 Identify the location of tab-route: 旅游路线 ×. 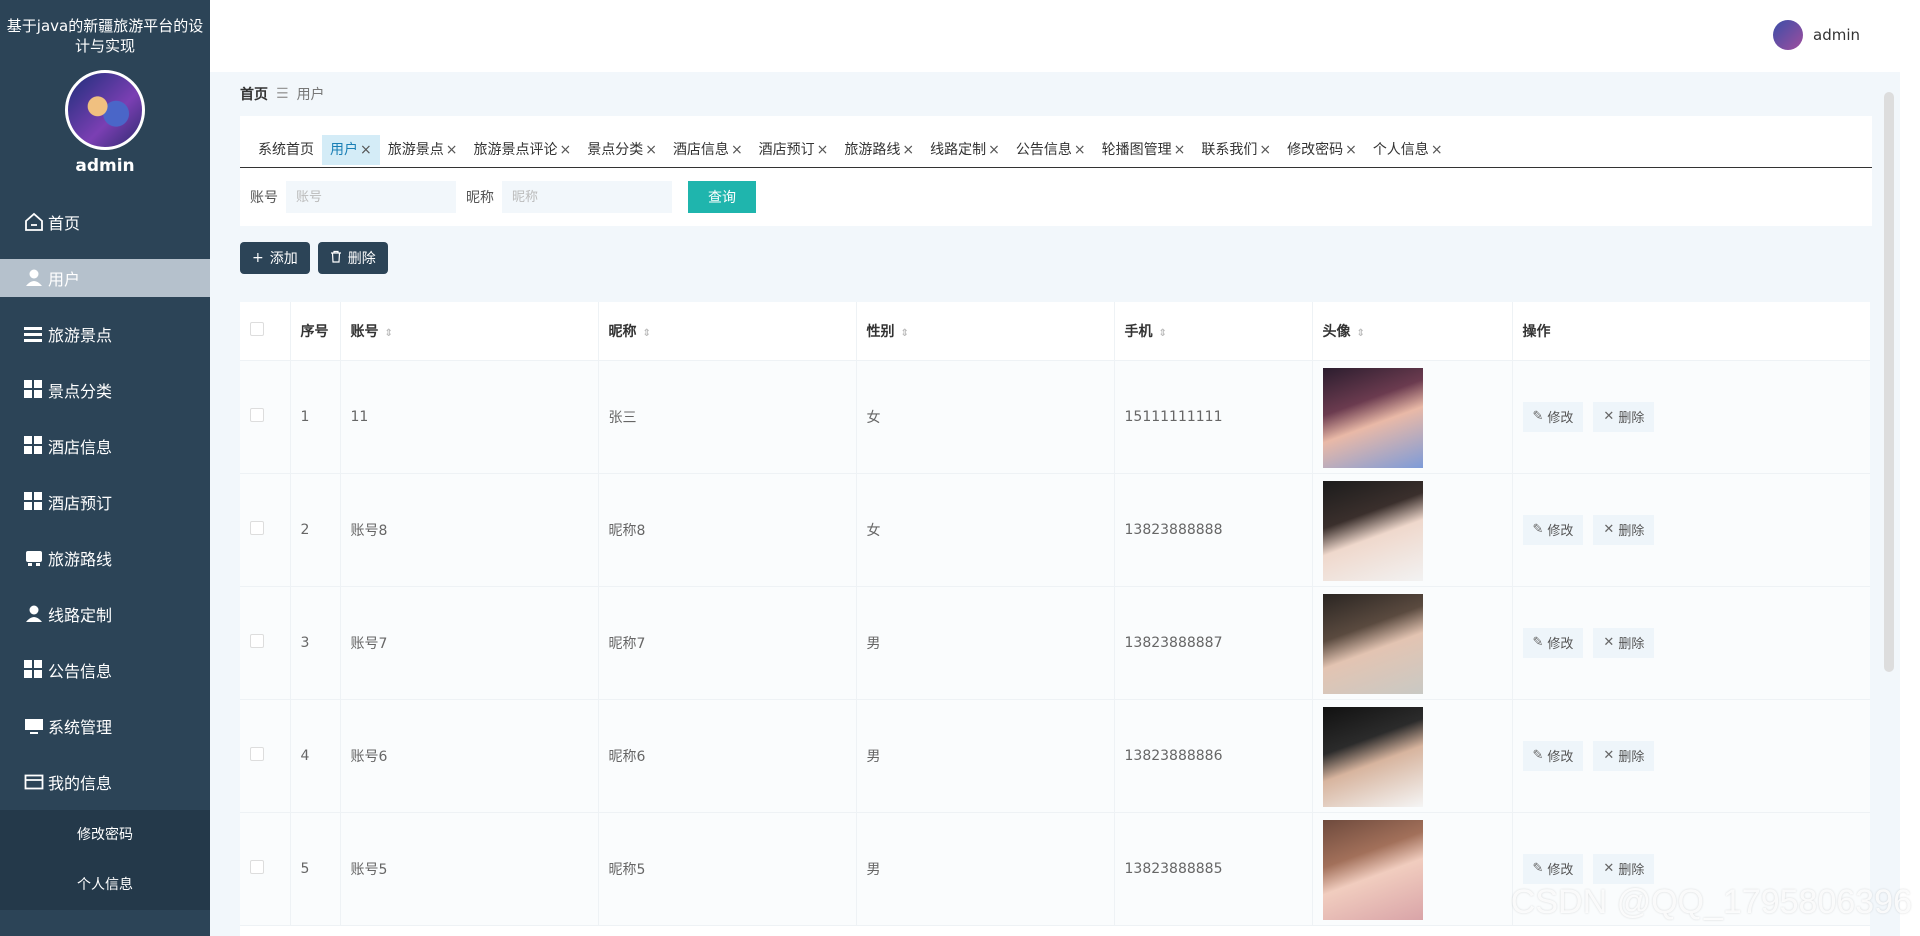
(879, 150).